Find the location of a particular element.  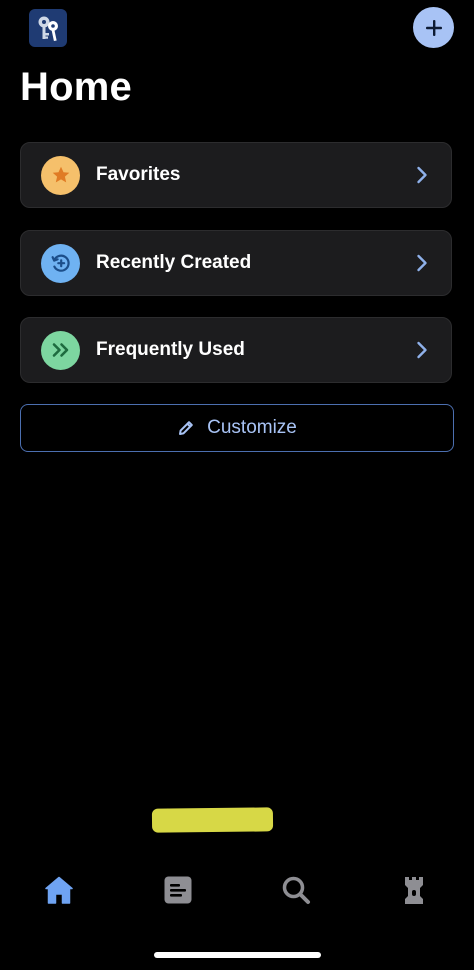

add-button is located at coordinates (433, 27).